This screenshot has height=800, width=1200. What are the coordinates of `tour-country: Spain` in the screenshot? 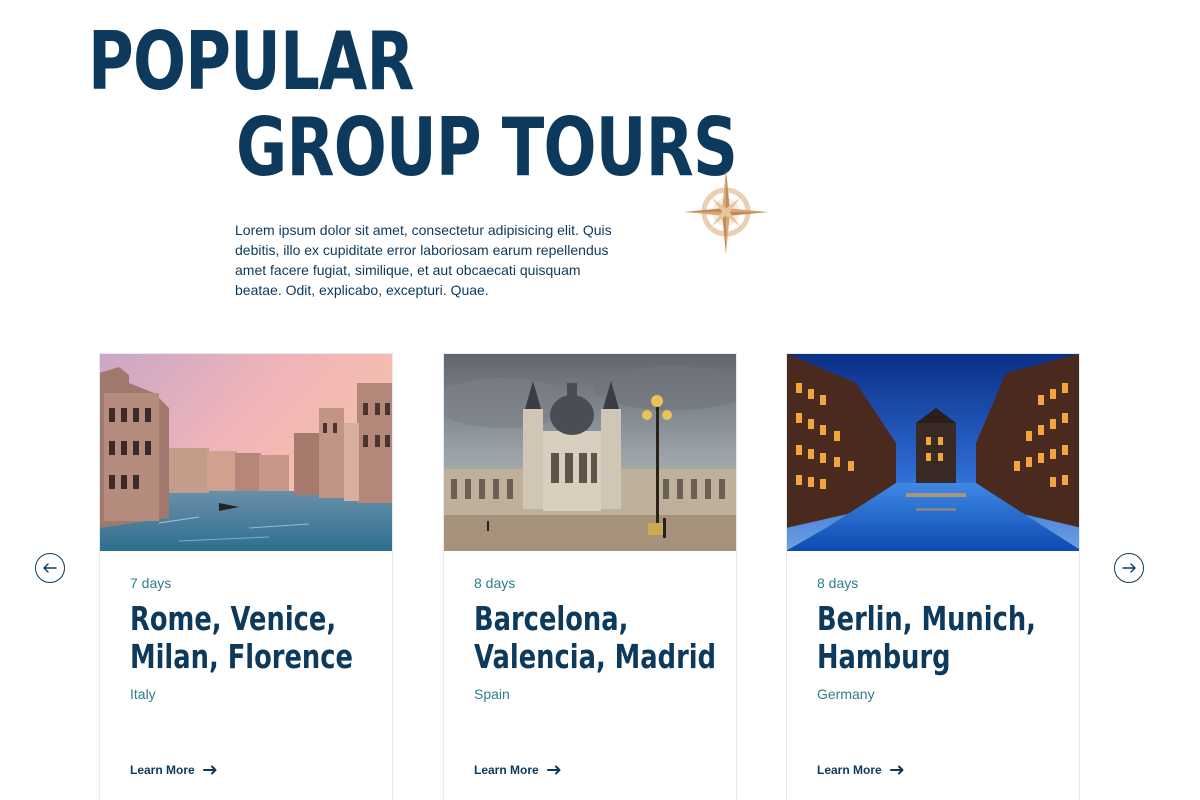 It's located at (492, 694).